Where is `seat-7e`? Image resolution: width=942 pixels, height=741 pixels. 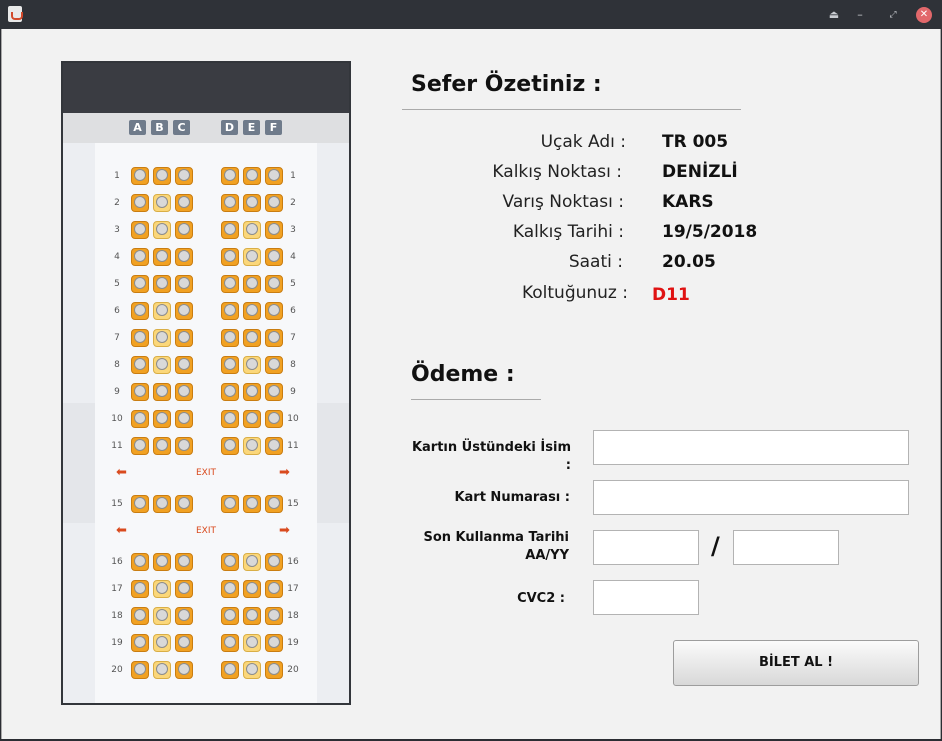 seat-7e is located at coordinates (252, 338).